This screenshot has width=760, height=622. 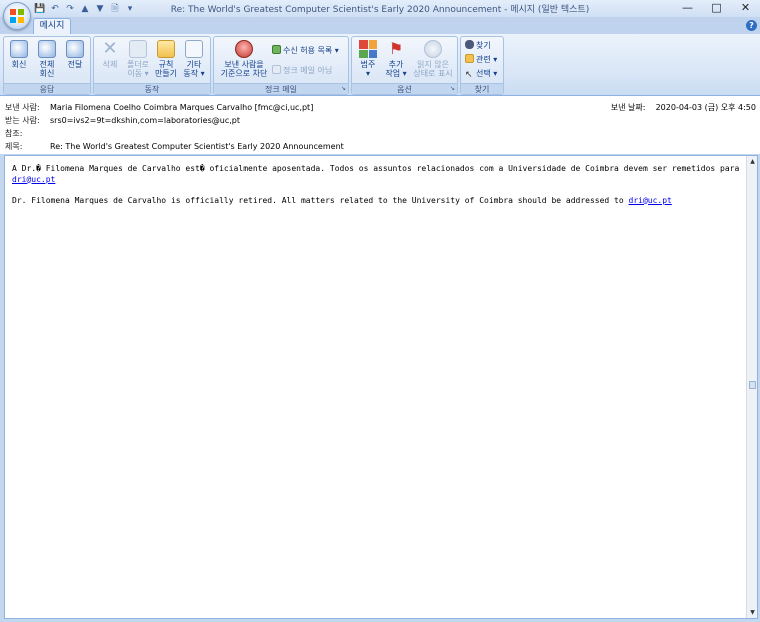 I want to click on tab-message: 메시지, so click(x=52, y=26).